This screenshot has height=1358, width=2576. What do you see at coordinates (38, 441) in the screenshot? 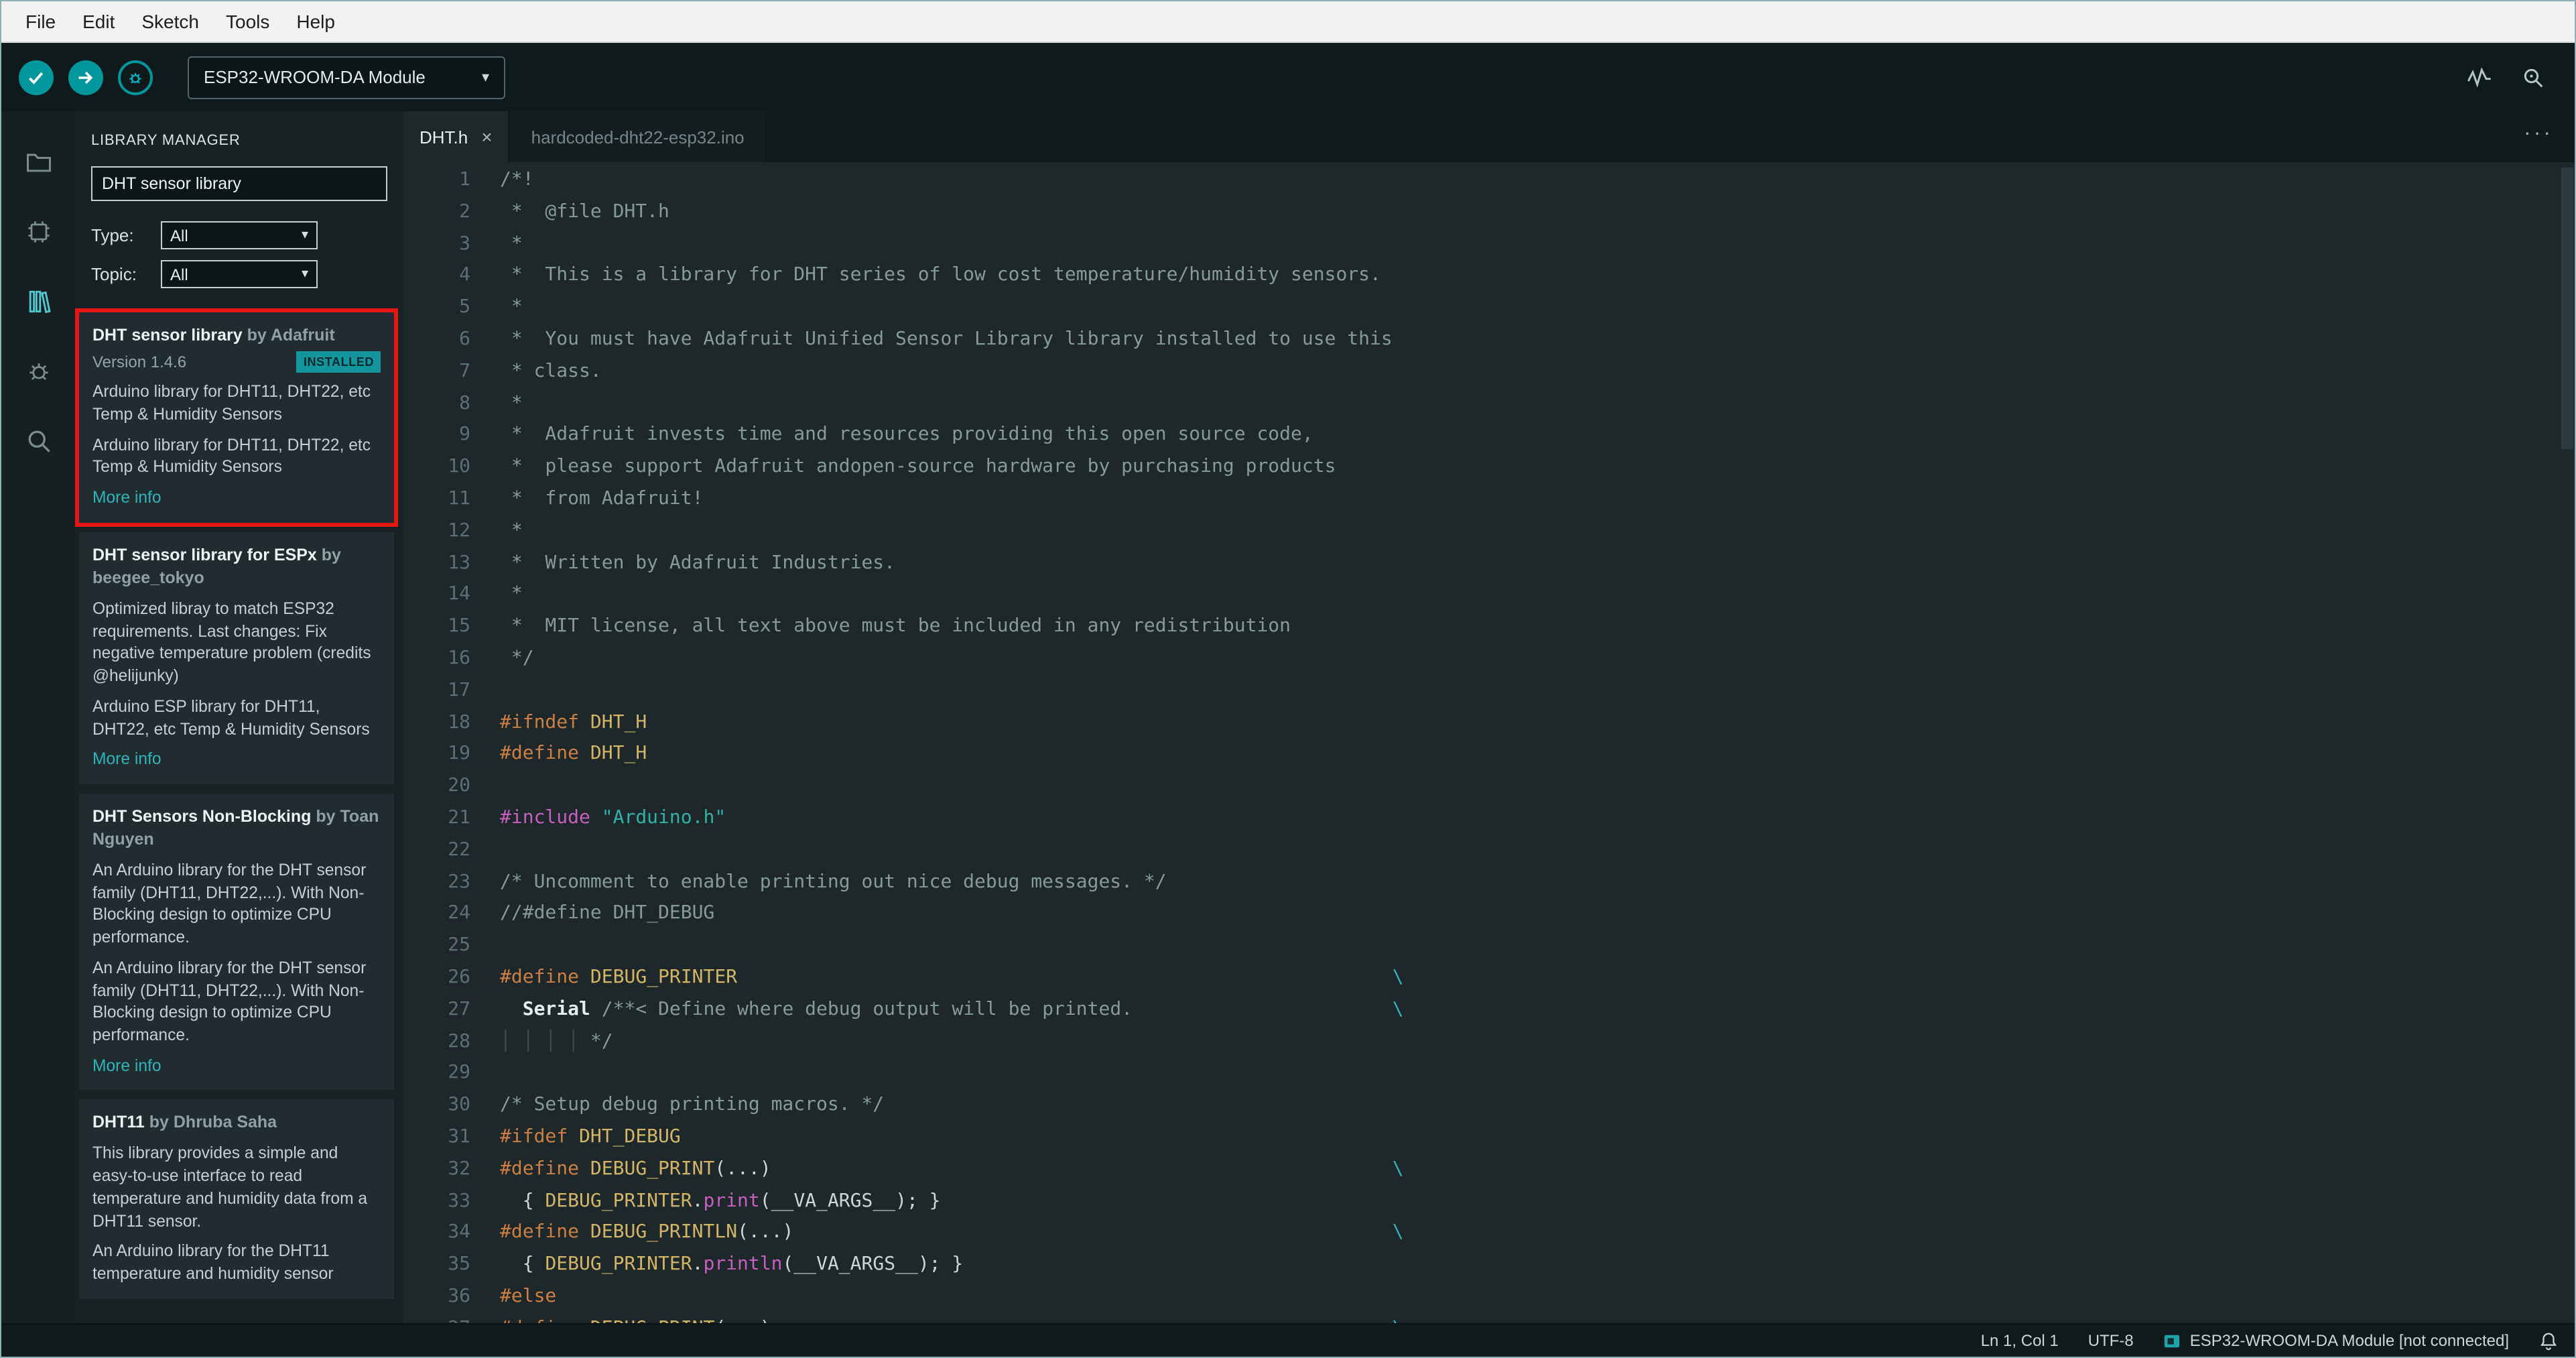
I see `sidebar-item-search` at bounding box center [38, 441].